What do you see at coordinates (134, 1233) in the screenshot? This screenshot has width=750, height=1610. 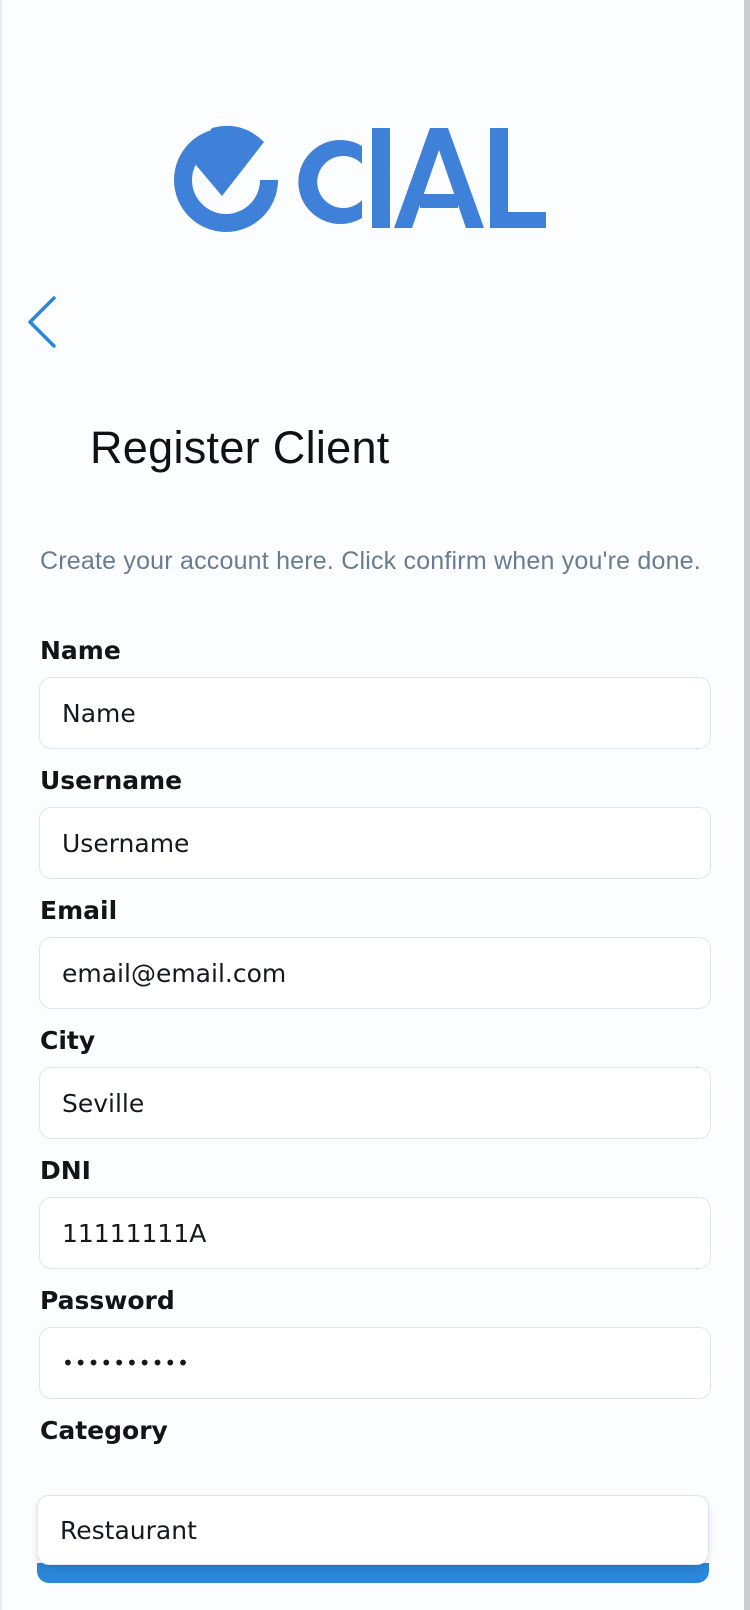 I see `dni-input-value: 11111111A` at bounding box center [134, 1233].